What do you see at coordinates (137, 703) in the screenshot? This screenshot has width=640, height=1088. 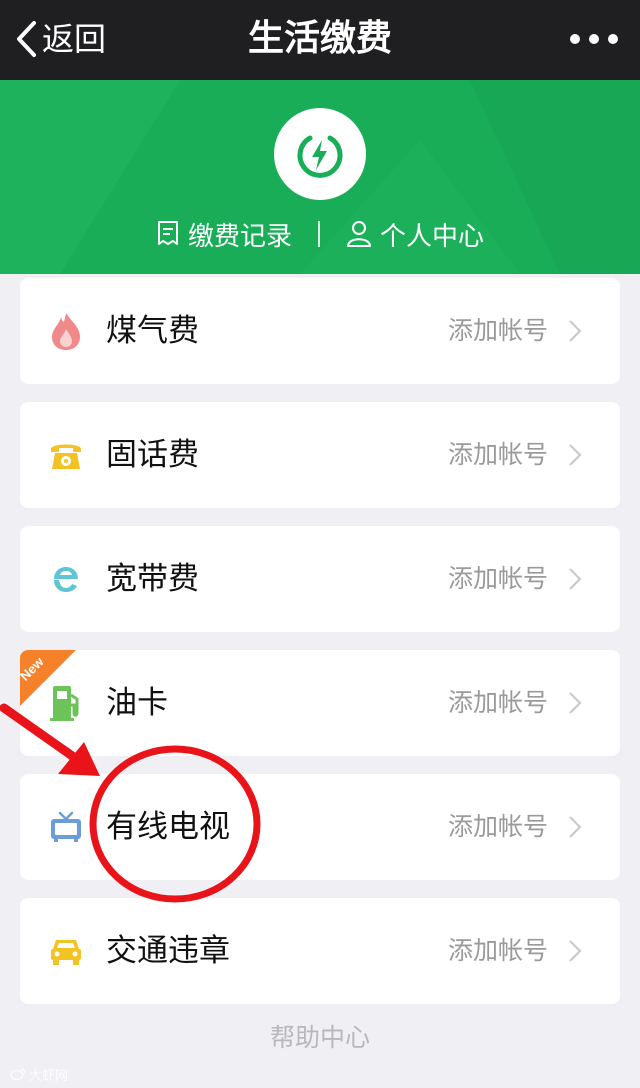 I see `item-title: 油卡` at bounding box center [137, 703].